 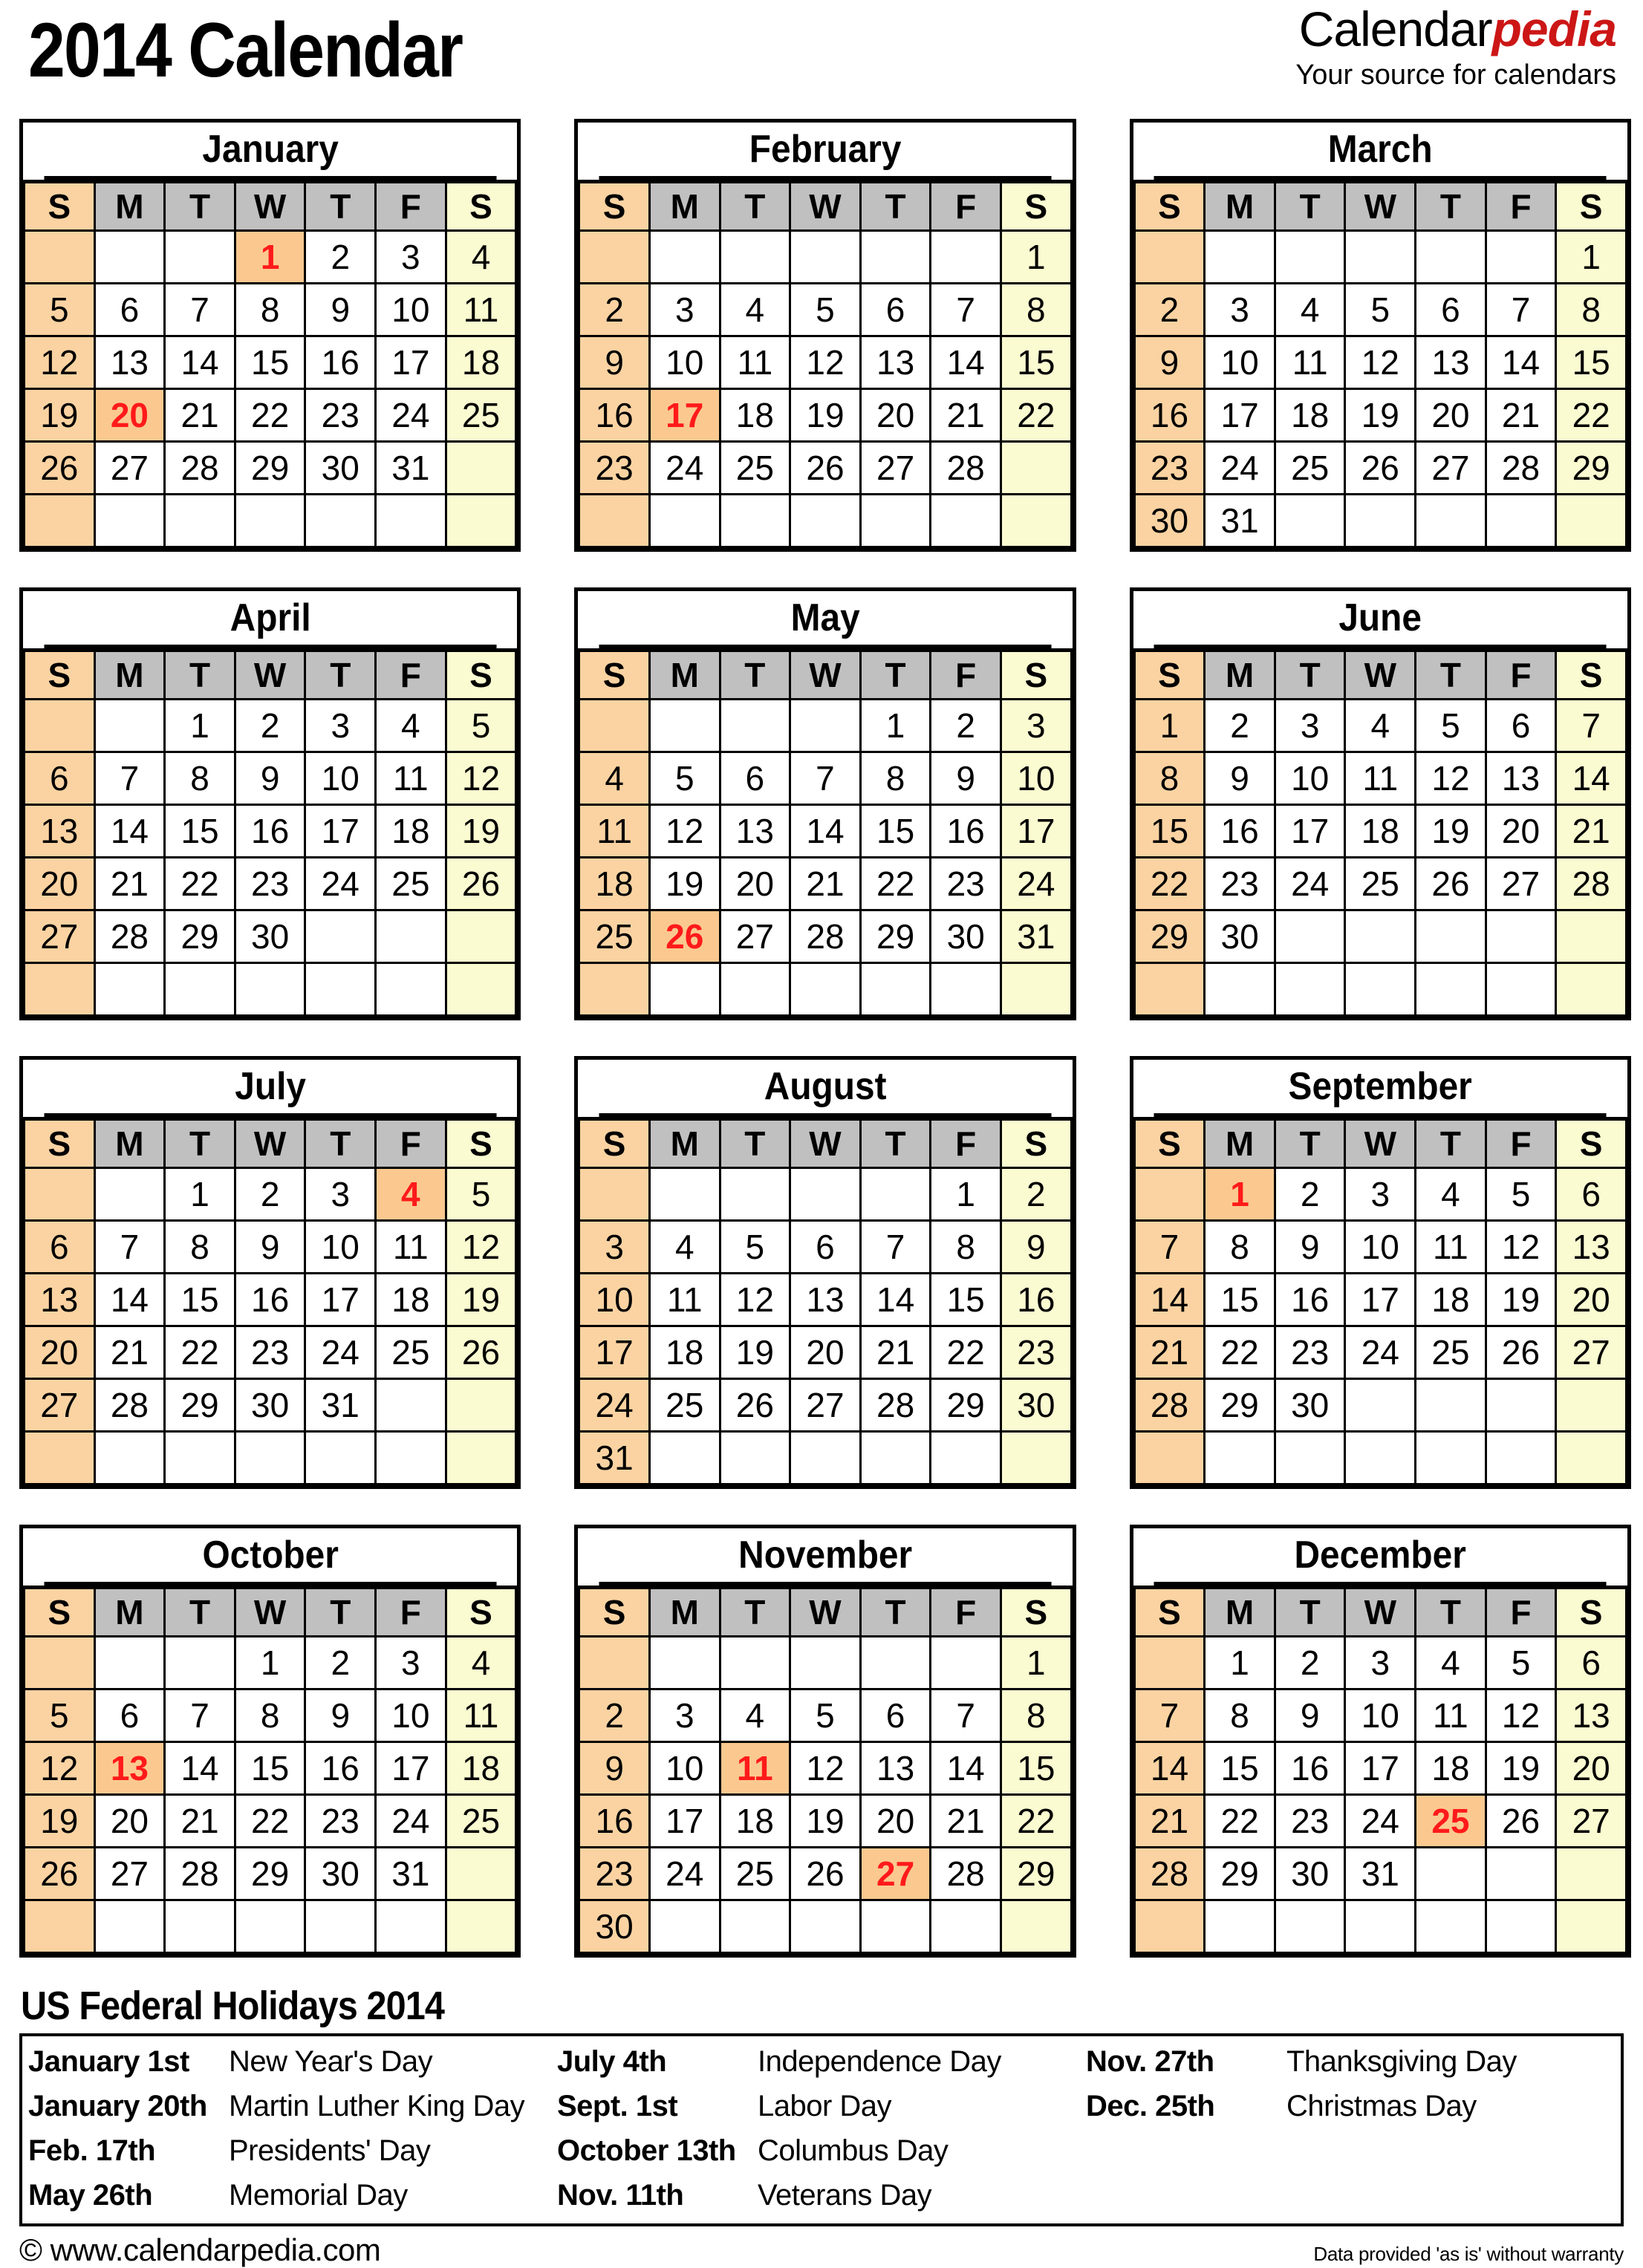 What do you see at coordinates (270, 1557) in the screenshot?
I see `month-title: October` at bounding box center [270, 1557].